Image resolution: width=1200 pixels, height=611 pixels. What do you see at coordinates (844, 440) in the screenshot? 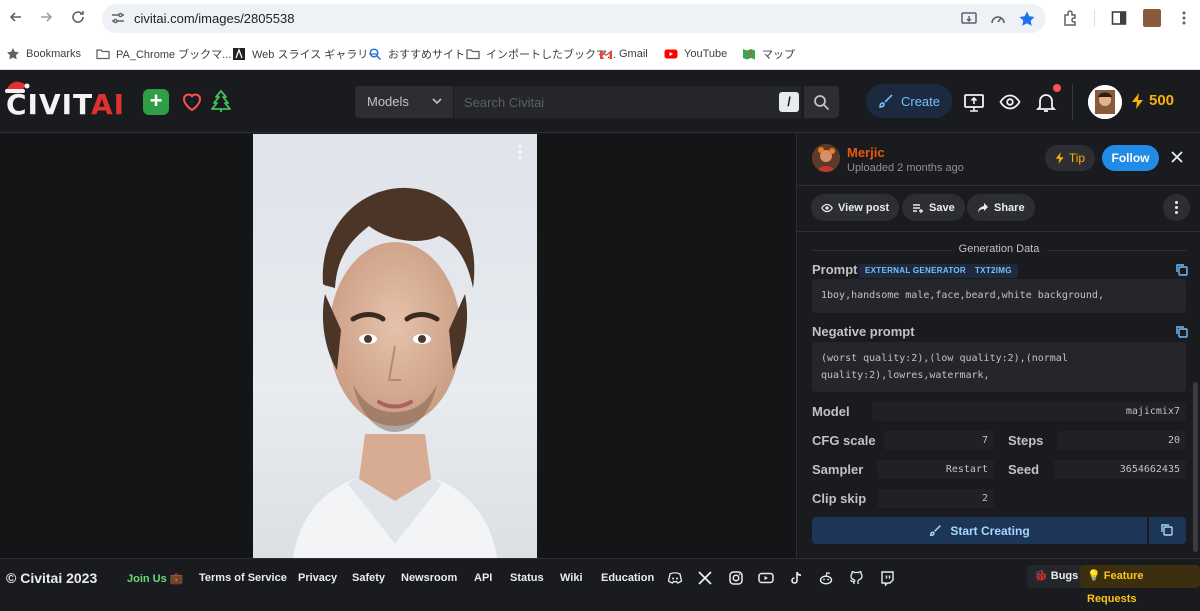
I see `cfg-scale-label: CFG scale` at bounding box center [844, 440].